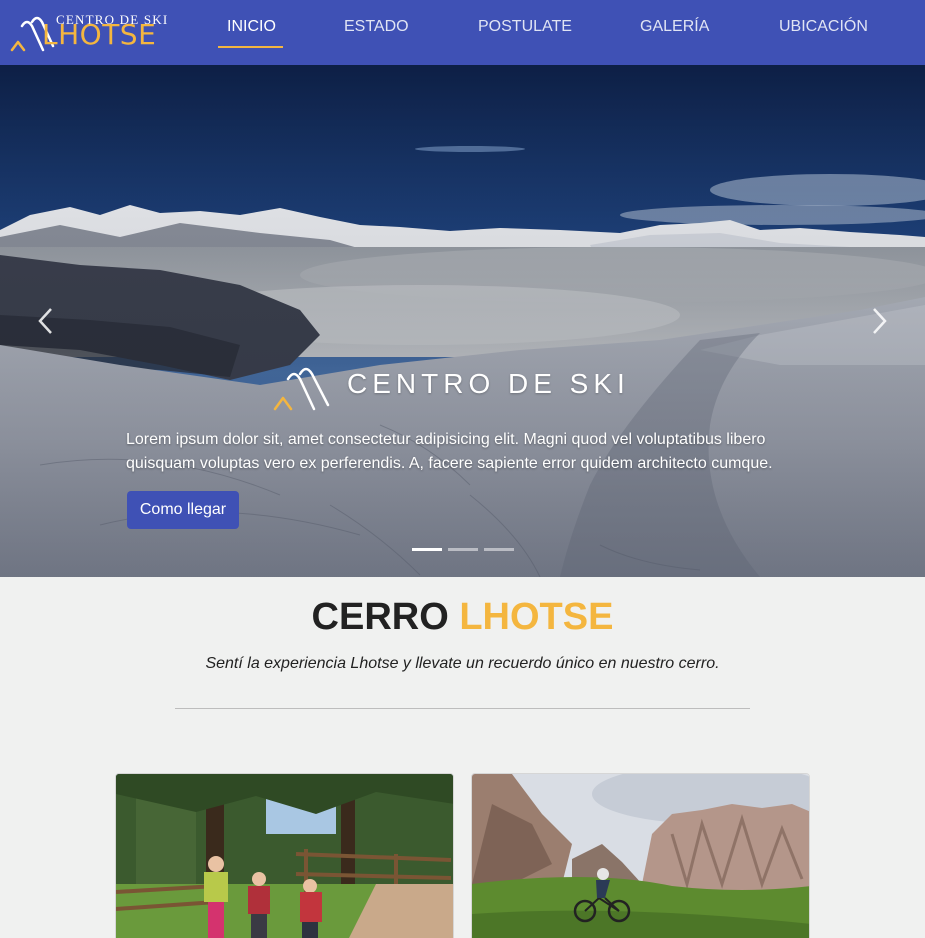 The image size is (925, 938). I want to click on active-nav-indicator, so click(250, 47).